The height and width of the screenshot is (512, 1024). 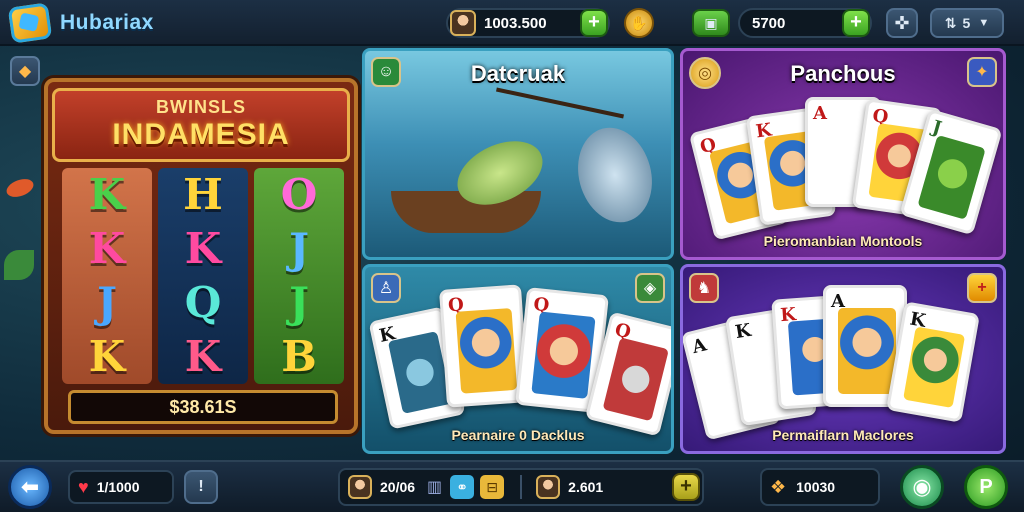 What do you see at coordinates (650, 288) in the screenshot?
I see `gem-badge-icon: ◈` at bounding box center [650, 288].